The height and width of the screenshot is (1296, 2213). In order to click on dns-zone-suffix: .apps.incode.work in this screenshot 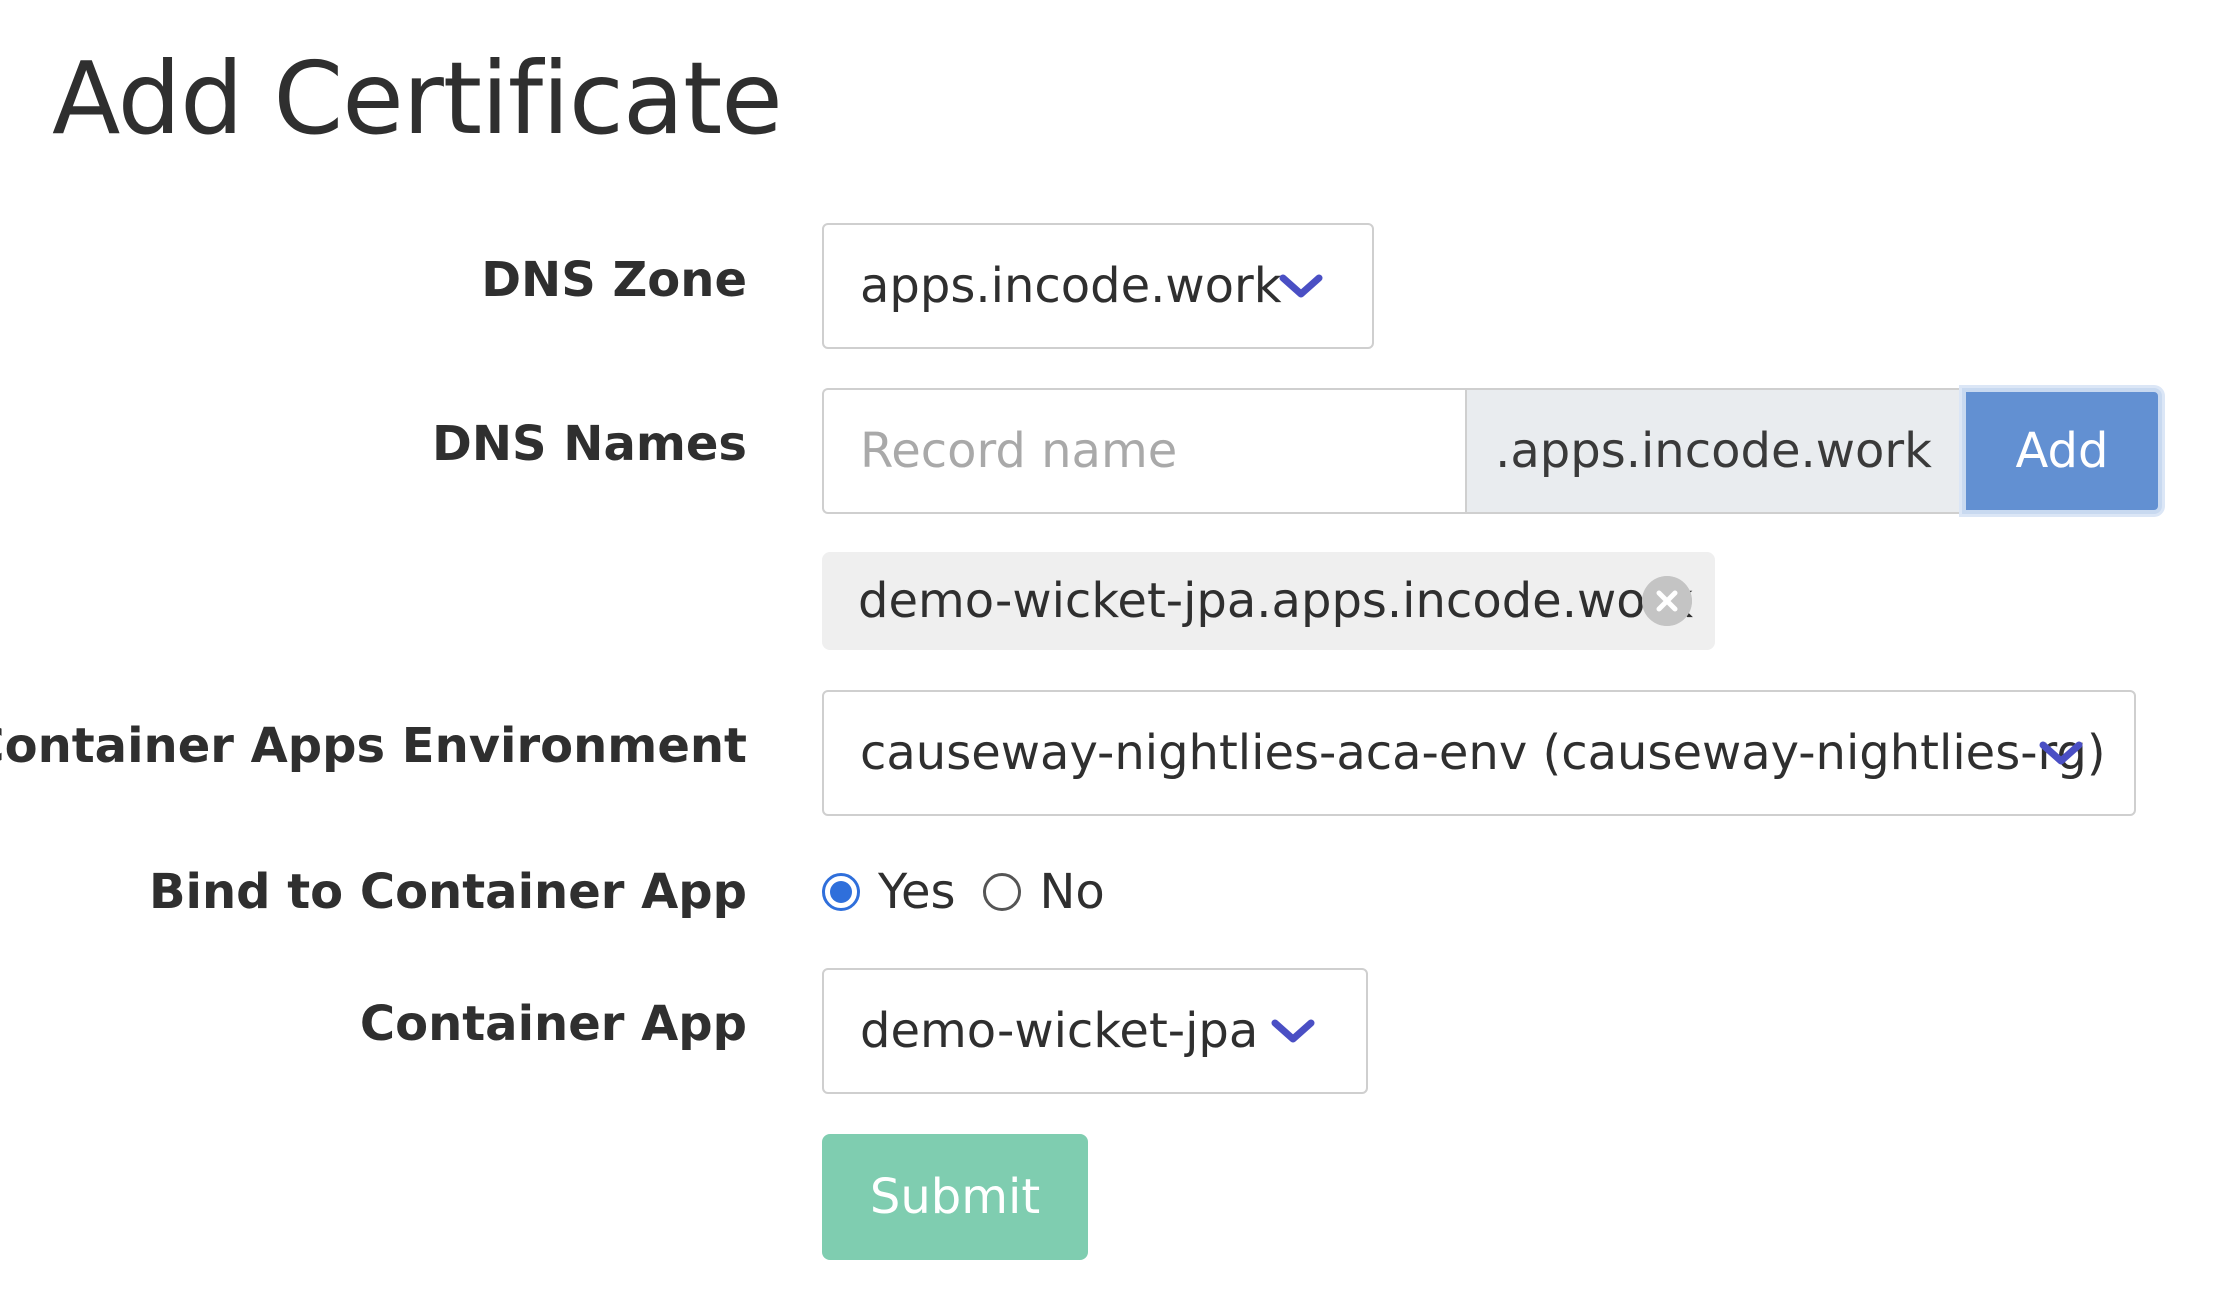, I will do `click(1713, 451)`.